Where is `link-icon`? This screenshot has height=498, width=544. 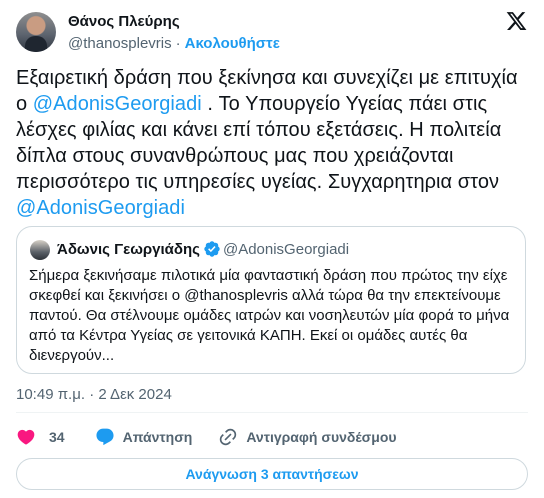 link-icon is located at coordinates (228, 437).